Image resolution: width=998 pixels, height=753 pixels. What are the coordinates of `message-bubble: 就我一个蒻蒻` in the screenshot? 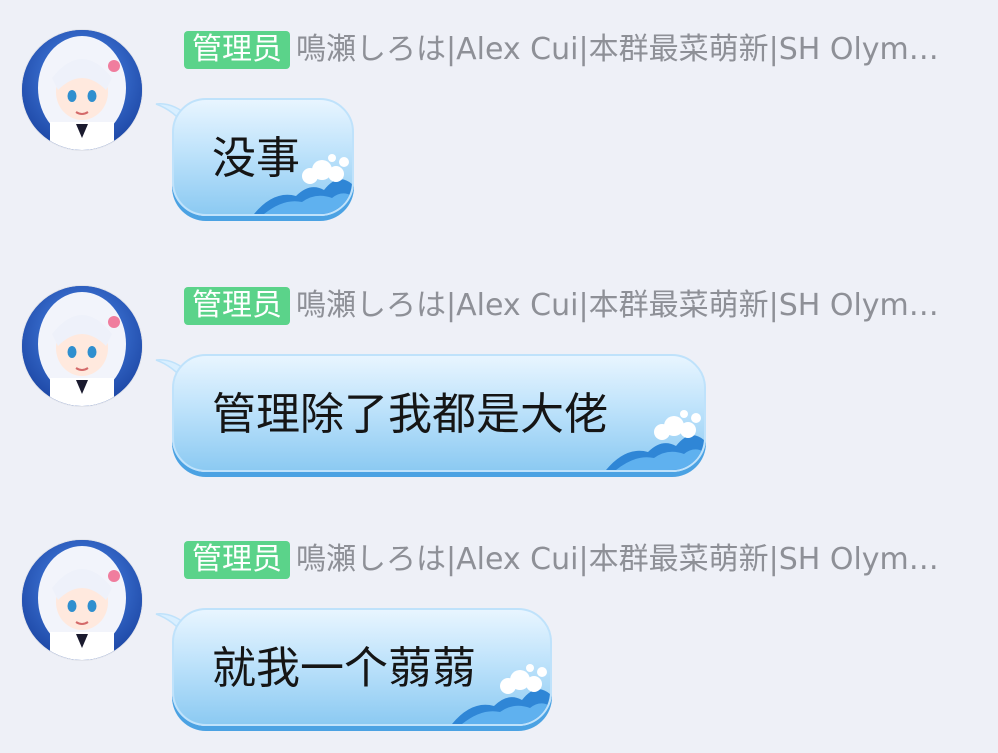 It's located at (362, 667).